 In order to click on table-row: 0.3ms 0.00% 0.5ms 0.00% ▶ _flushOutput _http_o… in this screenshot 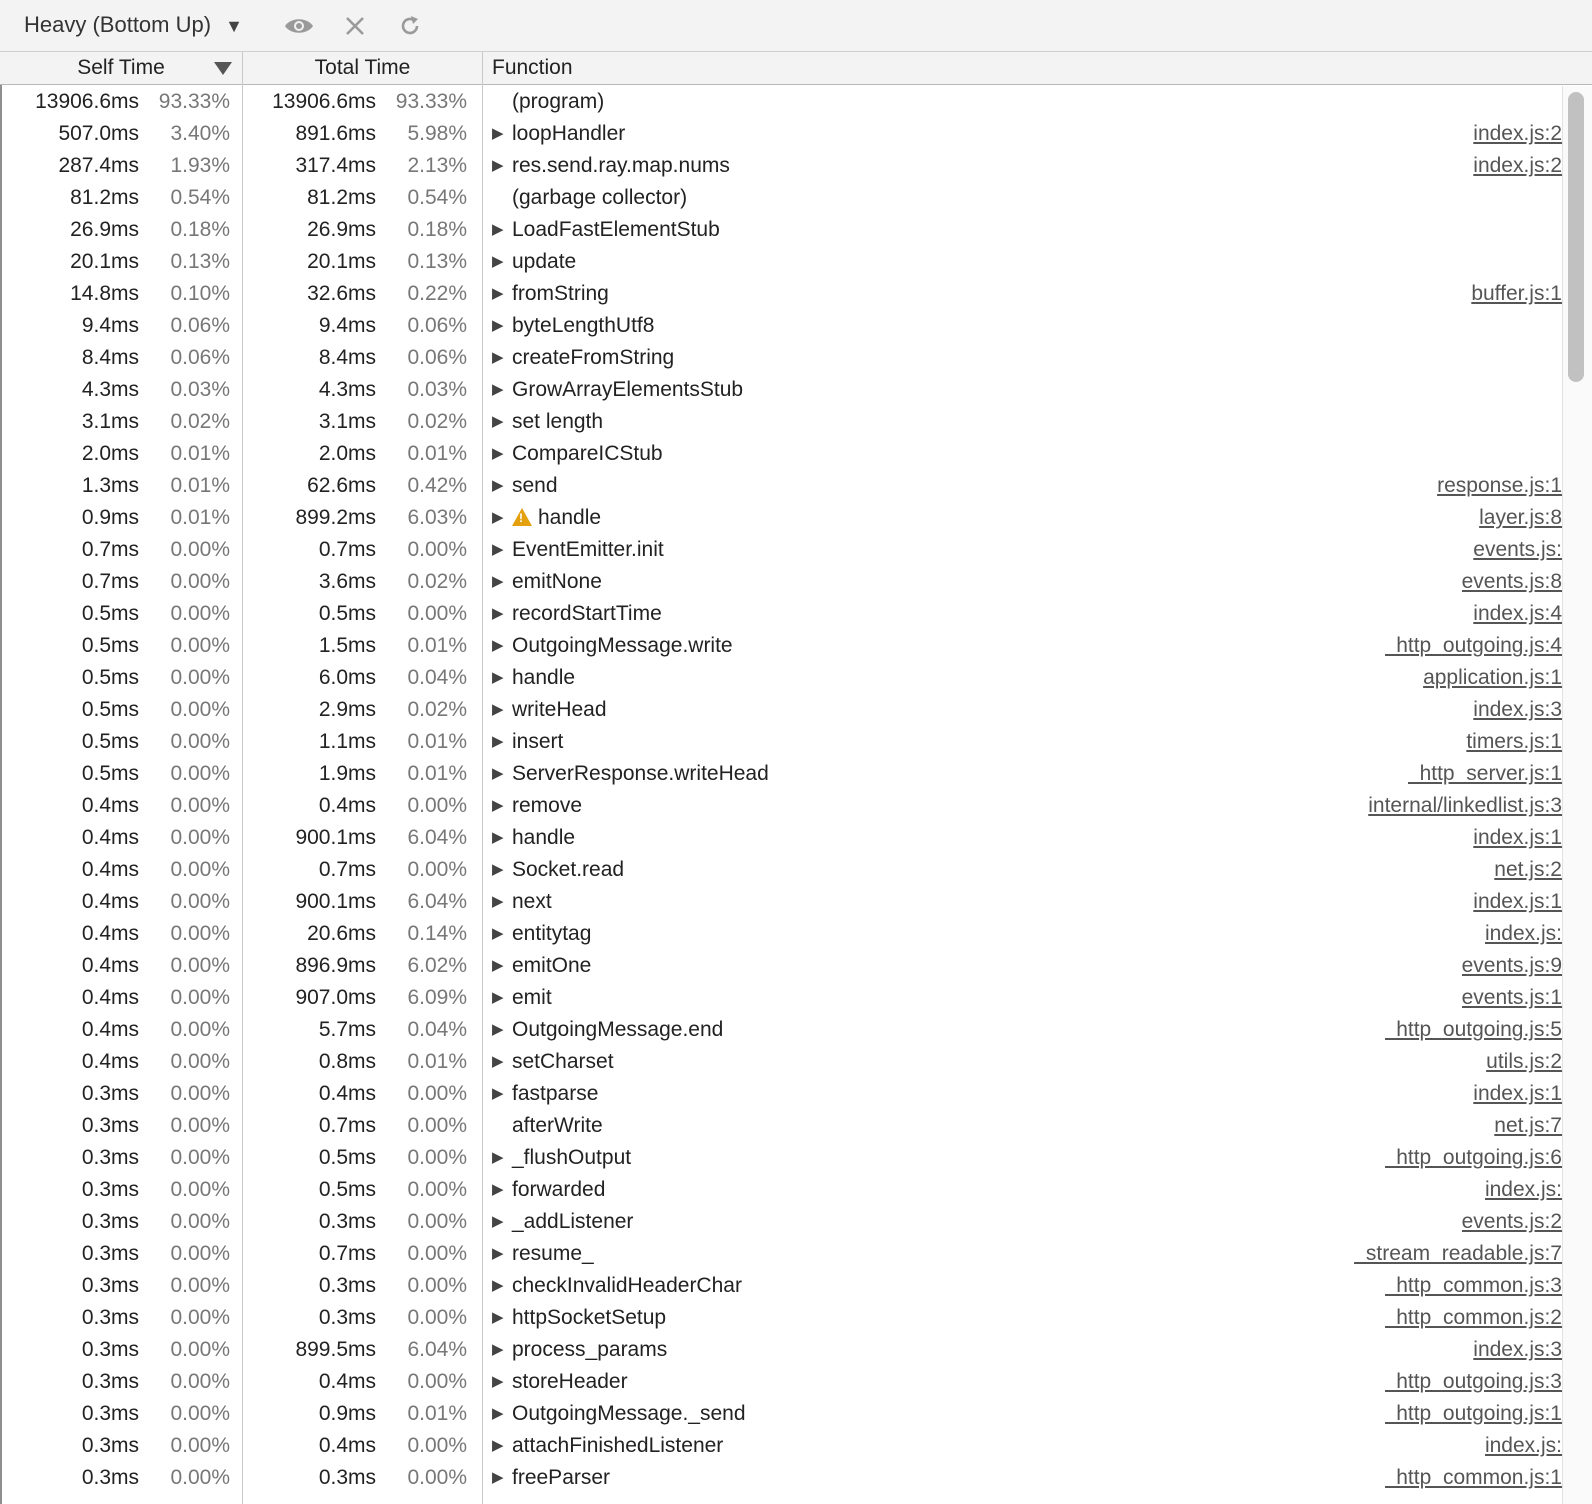, I will do `click(781, 1158)`.